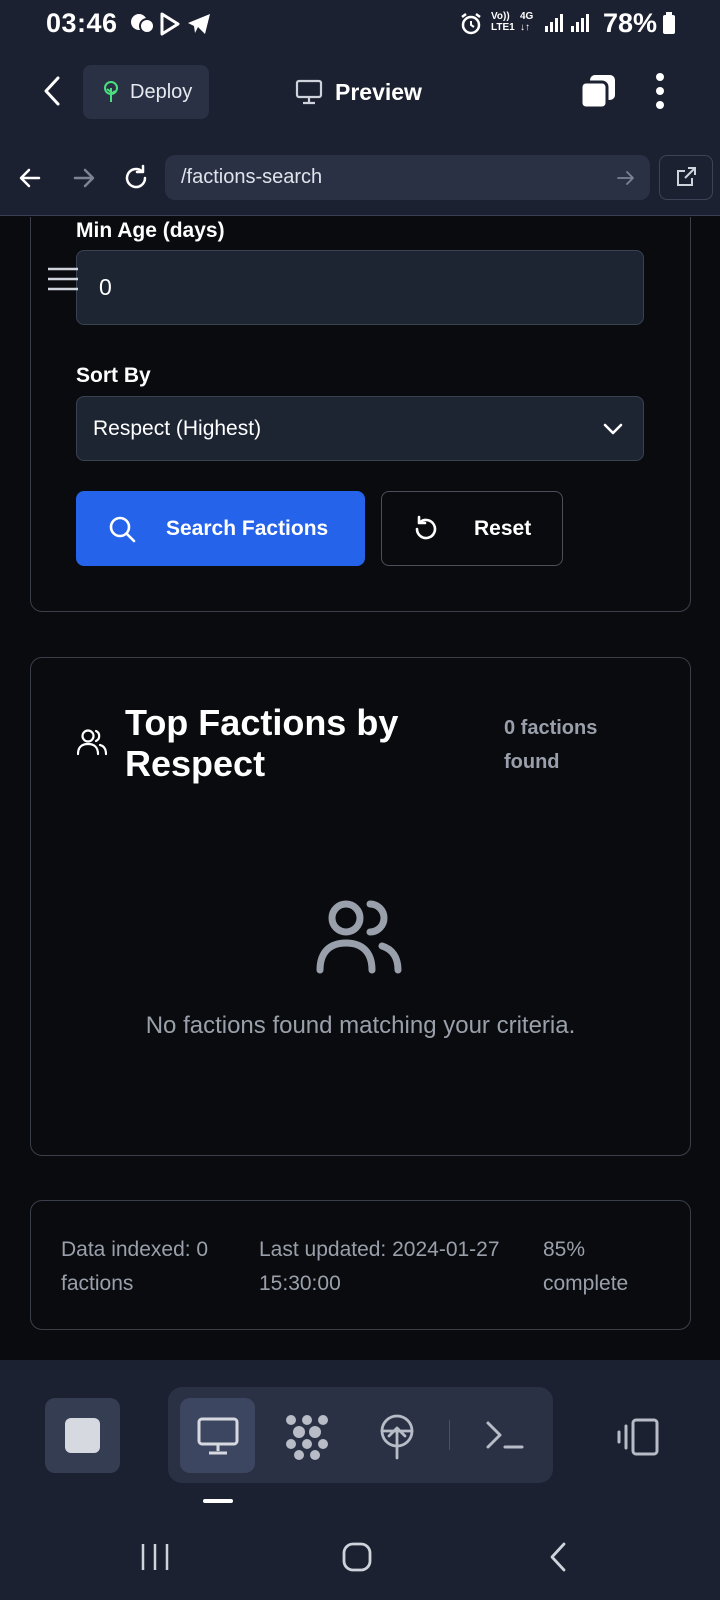  What do you see at coordinates (360, 428) in the screenshot?
I see `sort-by-select: Respect (Highest)` at bounding box center [360, 428].